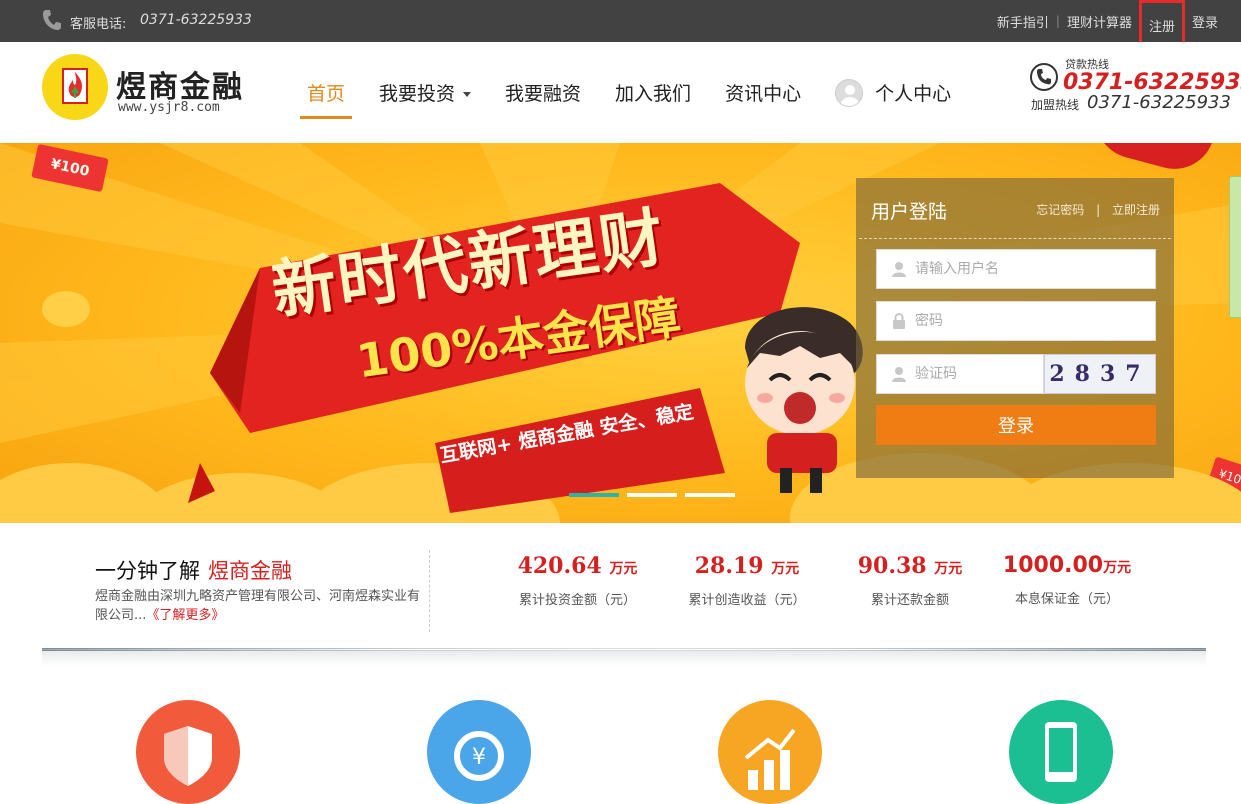 The image size is (1241, 804). Describe the element at coordinates (910, 566) in the screenshot. I see `stat-value: 90.38 万元` at that location.